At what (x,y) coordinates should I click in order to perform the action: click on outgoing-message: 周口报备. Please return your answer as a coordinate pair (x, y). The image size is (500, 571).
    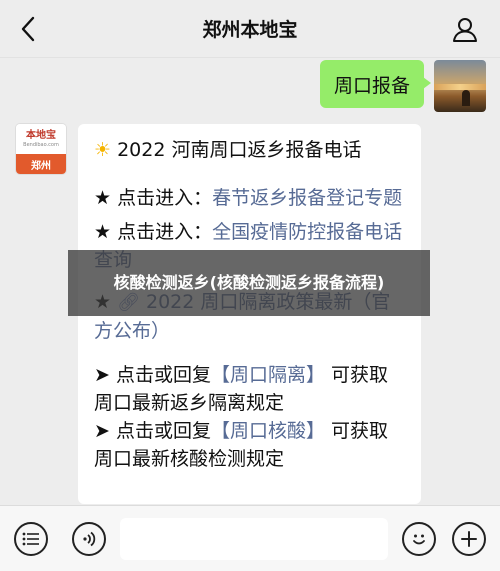
    Looking at the image, I should click on (402, 86).